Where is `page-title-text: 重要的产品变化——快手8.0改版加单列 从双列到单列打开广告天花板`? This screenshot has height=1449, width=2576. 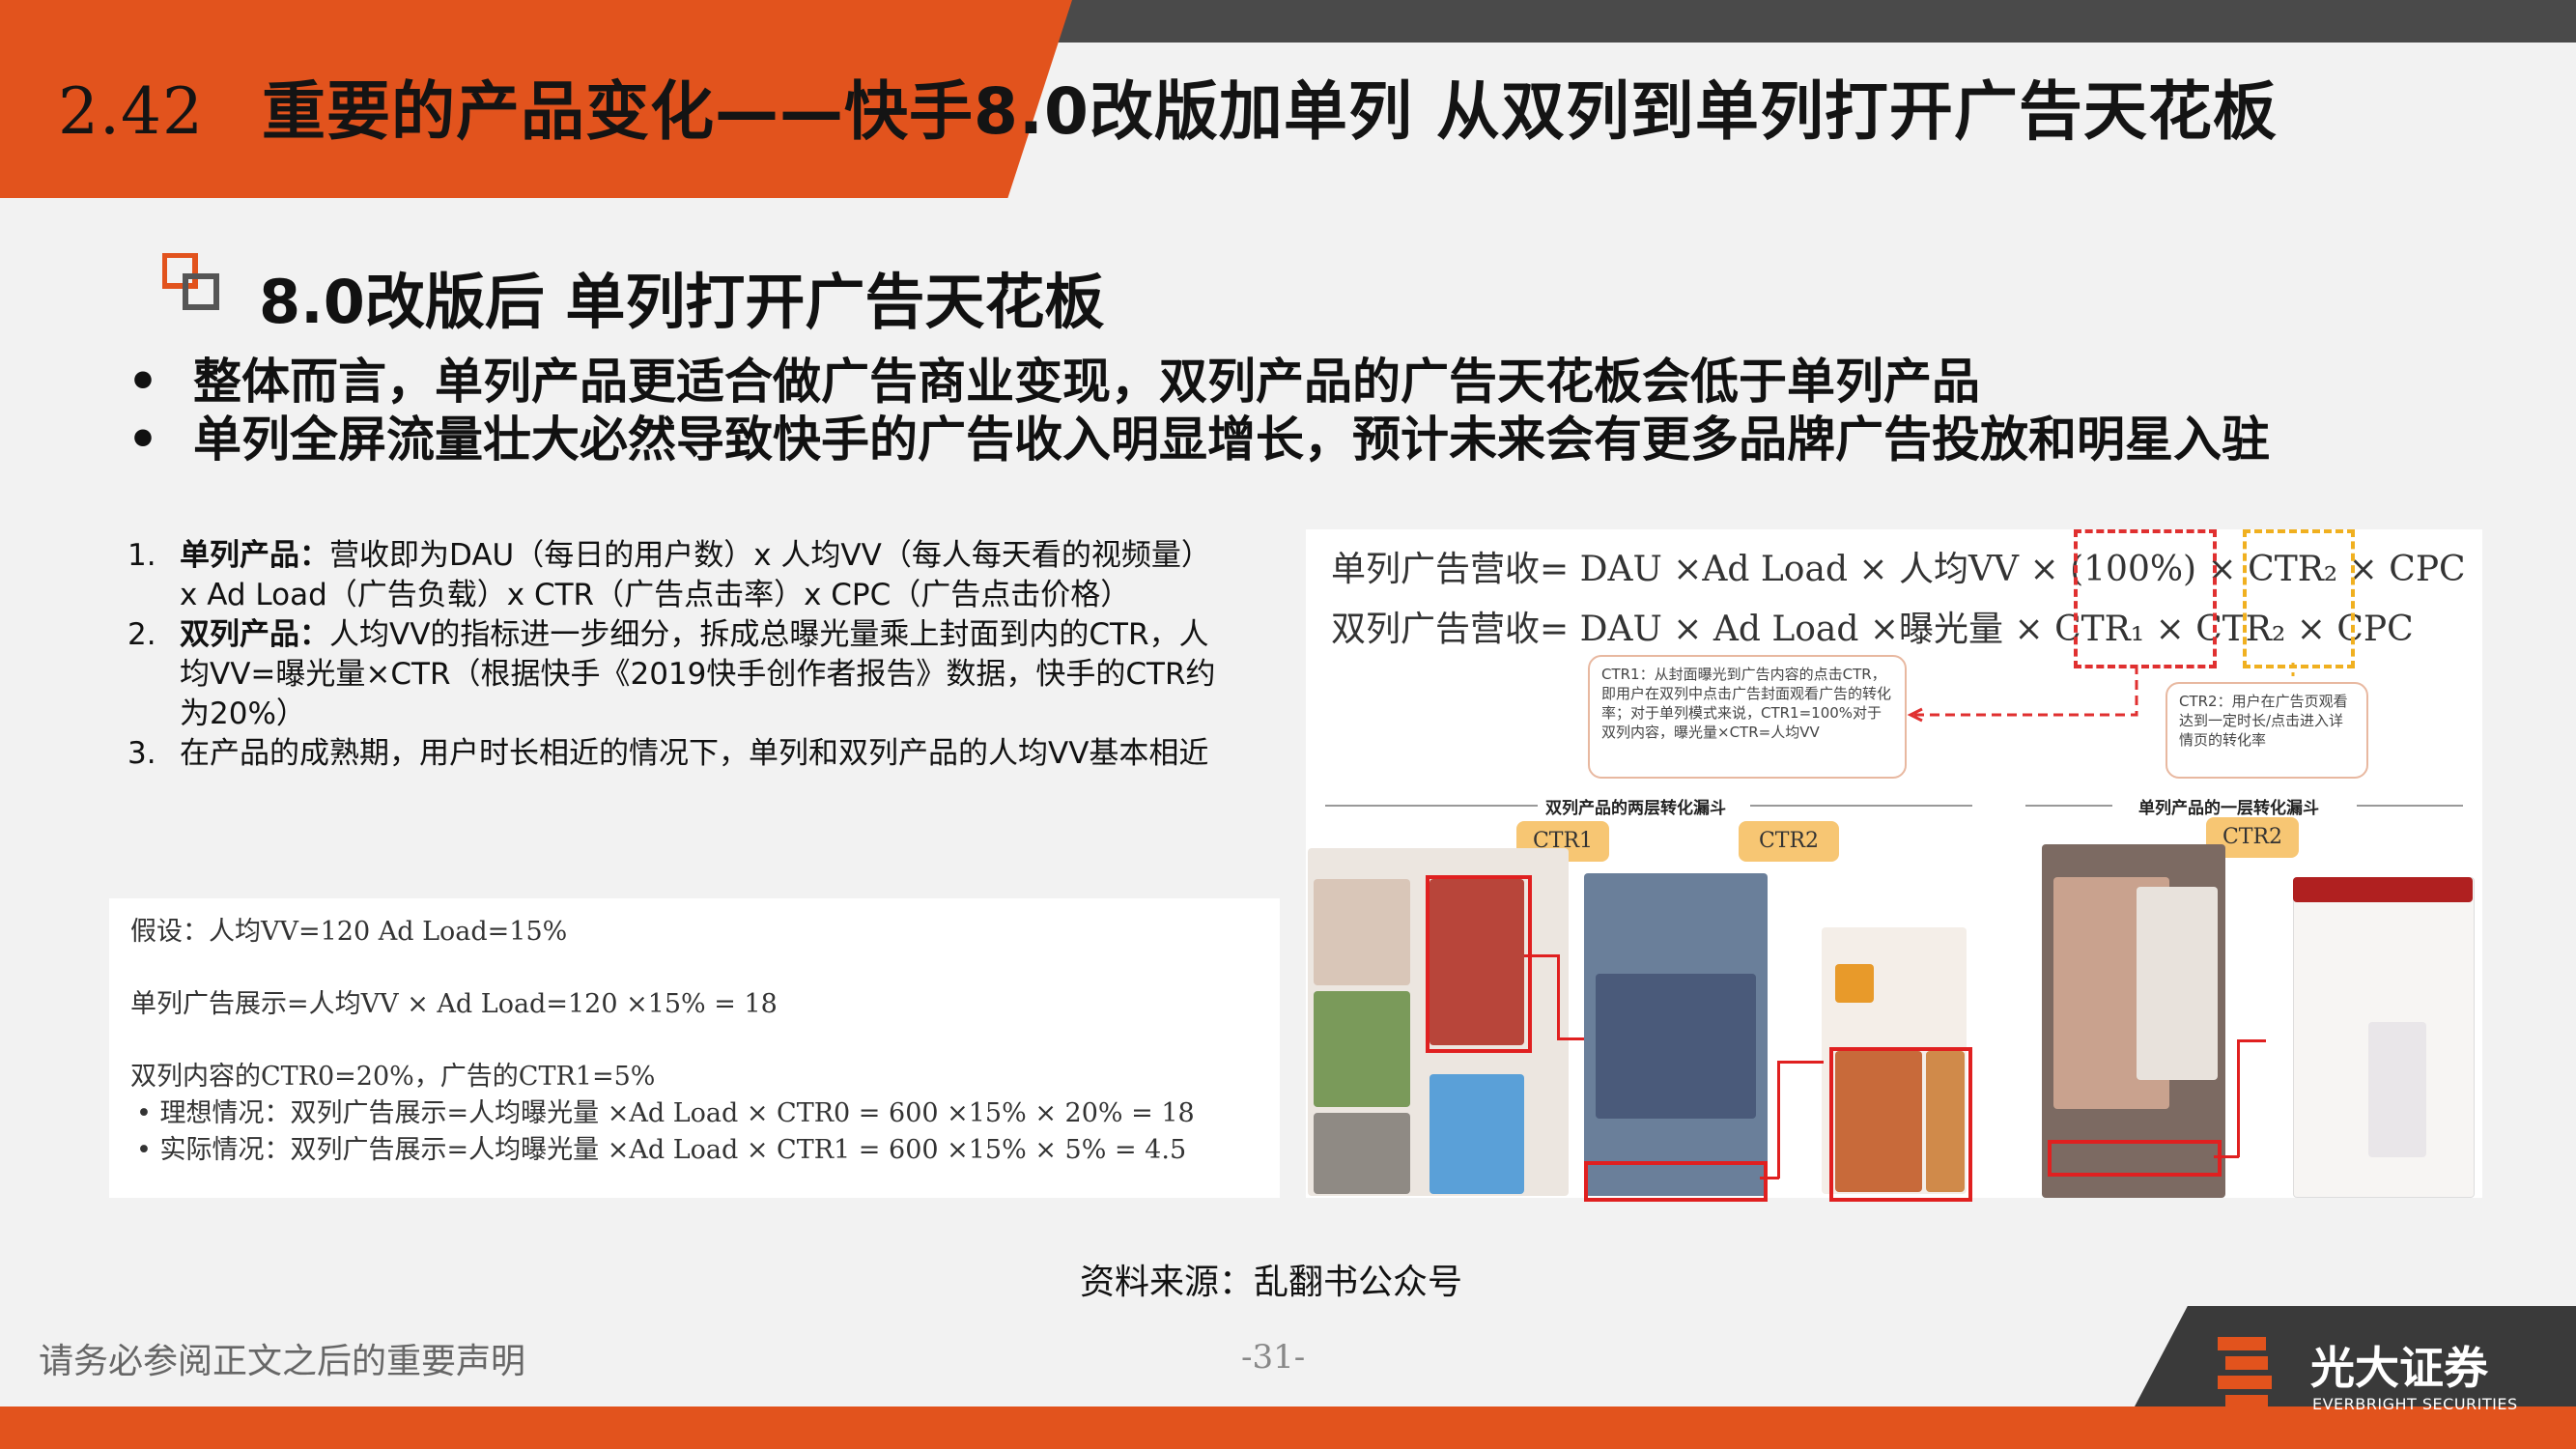 page-title-text: 重要的产品变化——快手8.0改版加单列 从双列到单列打开广告天花板 is located at coordinates (1269, 111).